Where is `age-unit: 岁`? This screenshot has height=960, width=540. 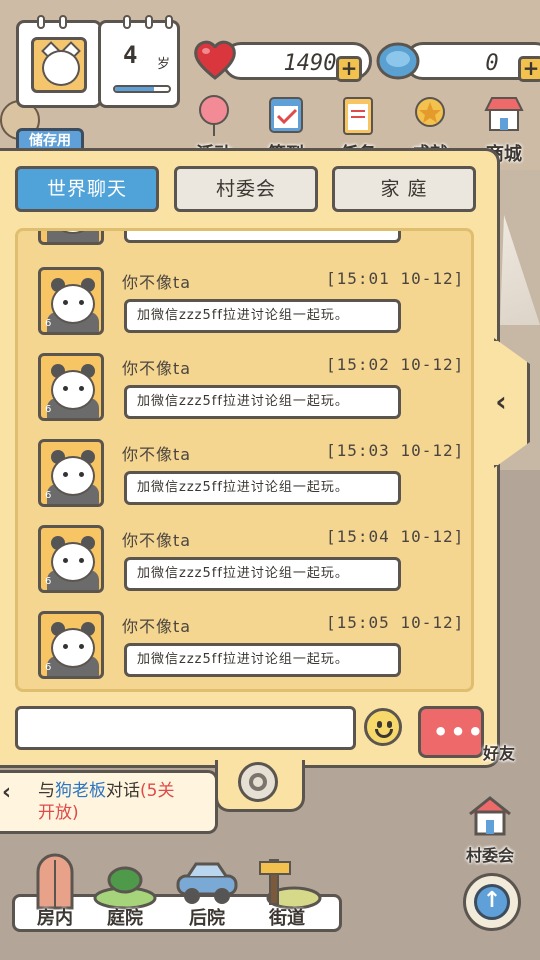
age-unit: 岁 is located at coordinates (164, 64).